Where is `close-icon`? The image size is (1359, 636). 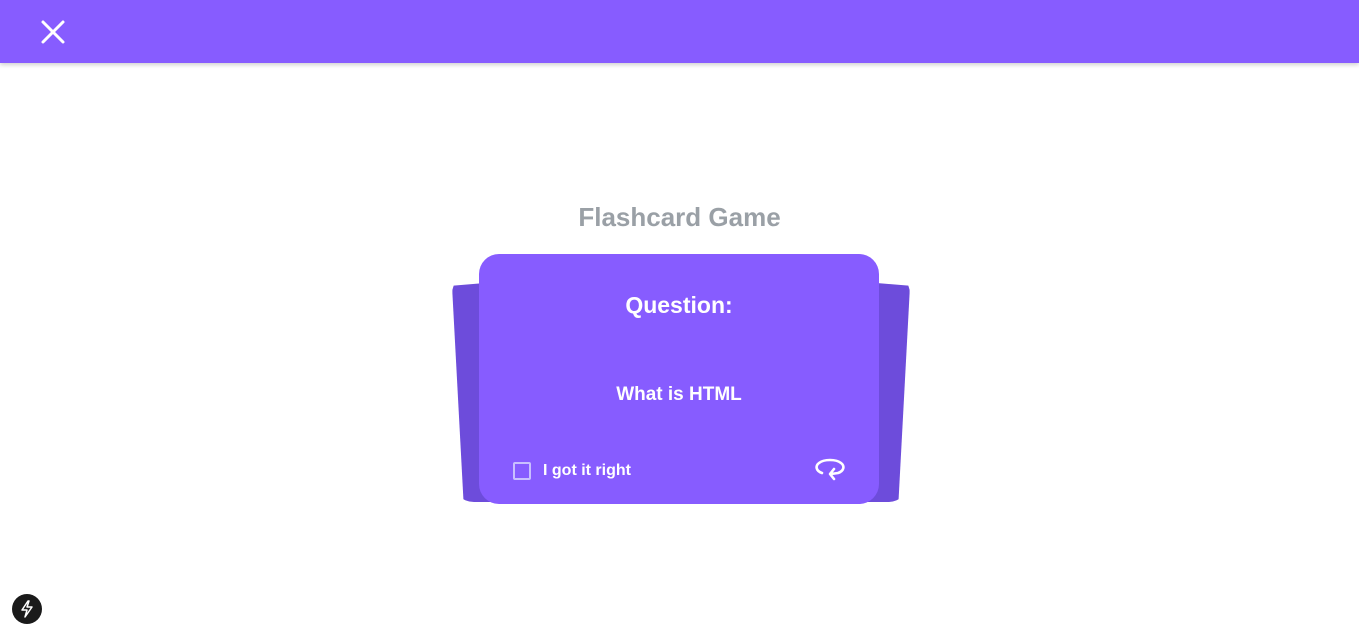 close-icon is located at coordinates (53, 32).